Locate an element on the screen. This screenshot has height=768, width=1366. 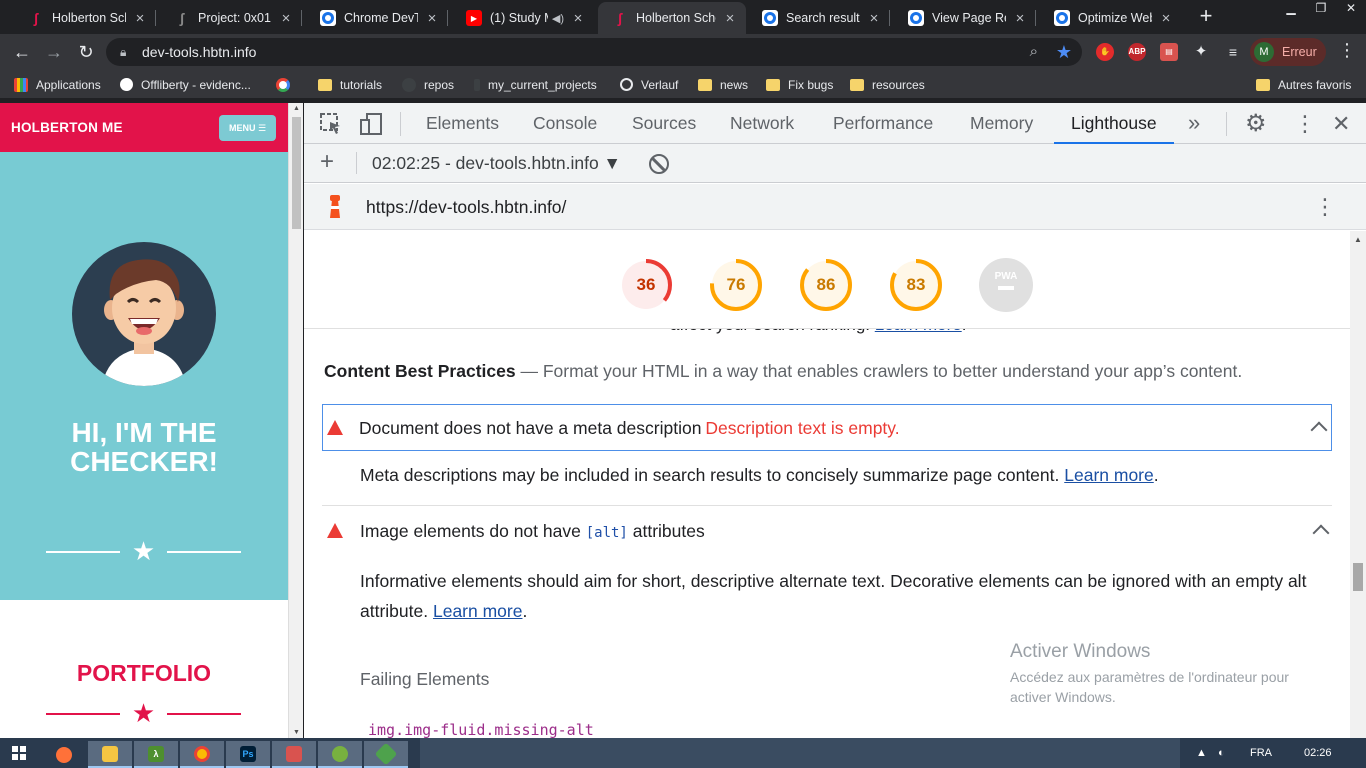
taskbar-firefox is located at coordinates (64, 754).